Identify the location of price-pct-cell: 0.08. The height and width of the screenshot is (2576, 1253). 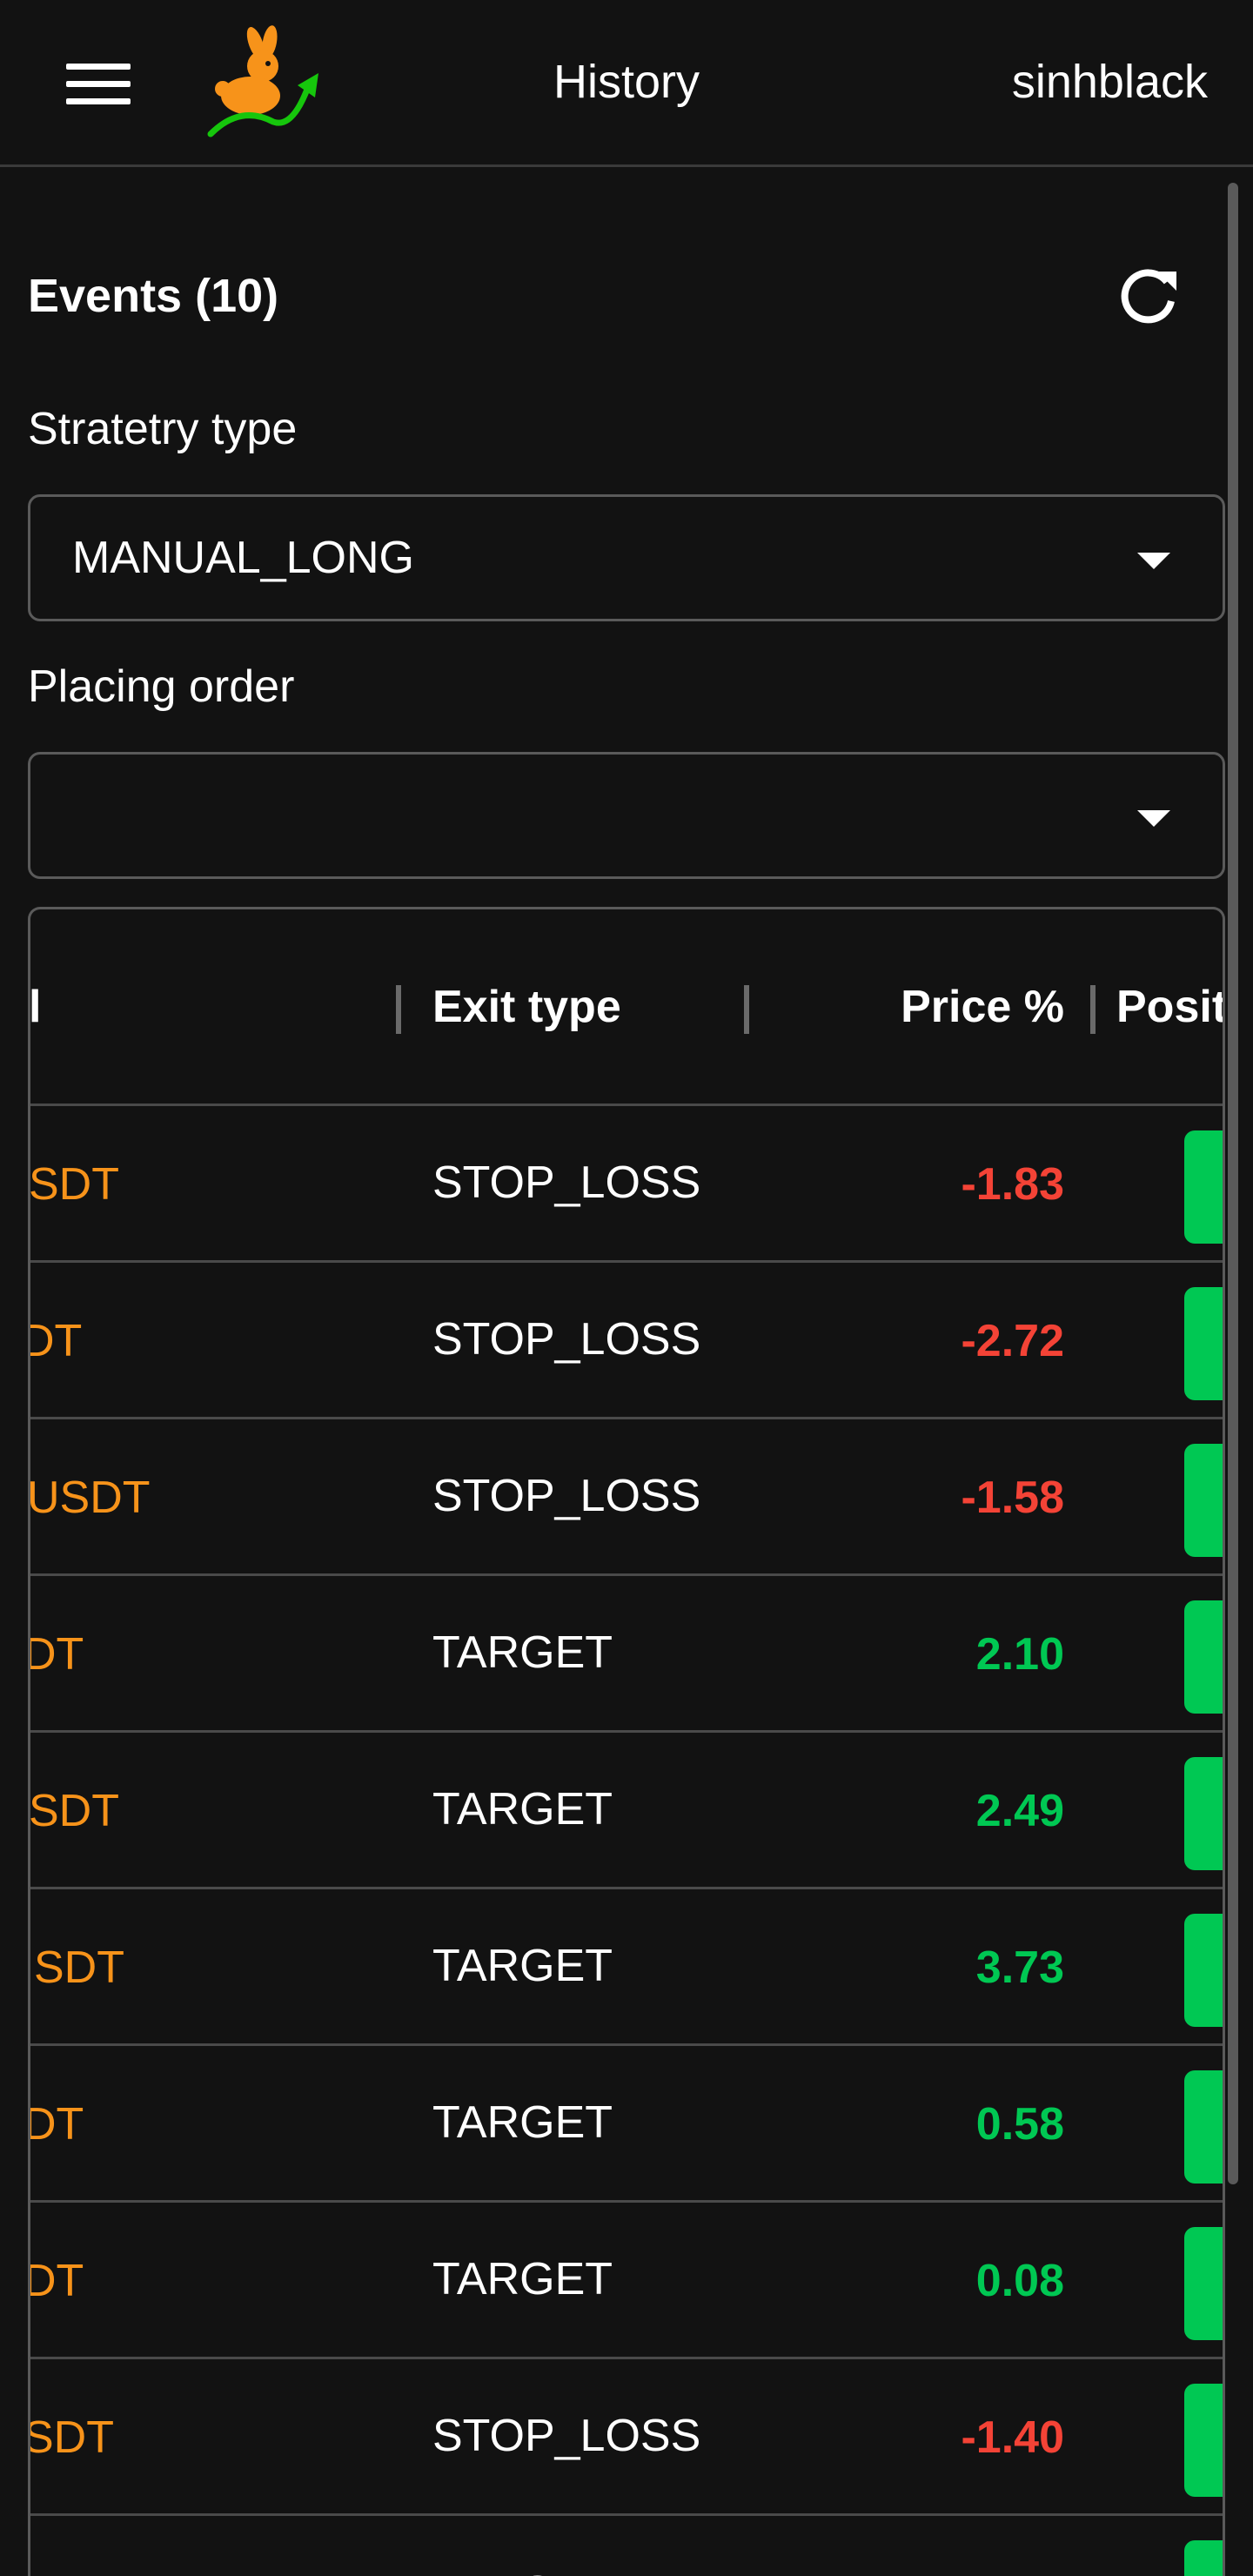
(1020, 2281).